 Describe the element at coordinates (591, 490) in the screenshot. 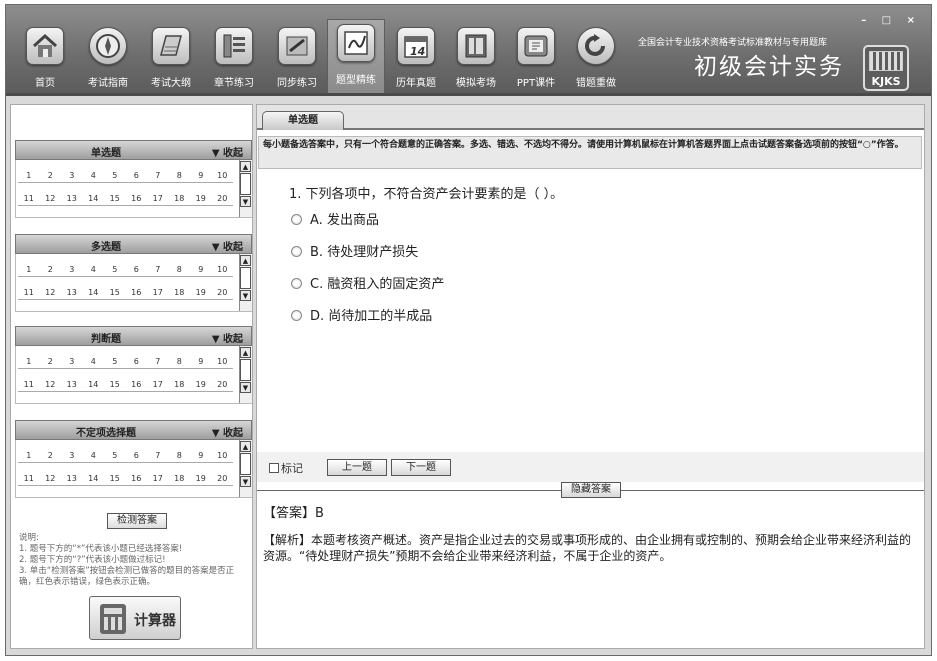

I see `hide-answer-button: 隐藏答案` at that location.